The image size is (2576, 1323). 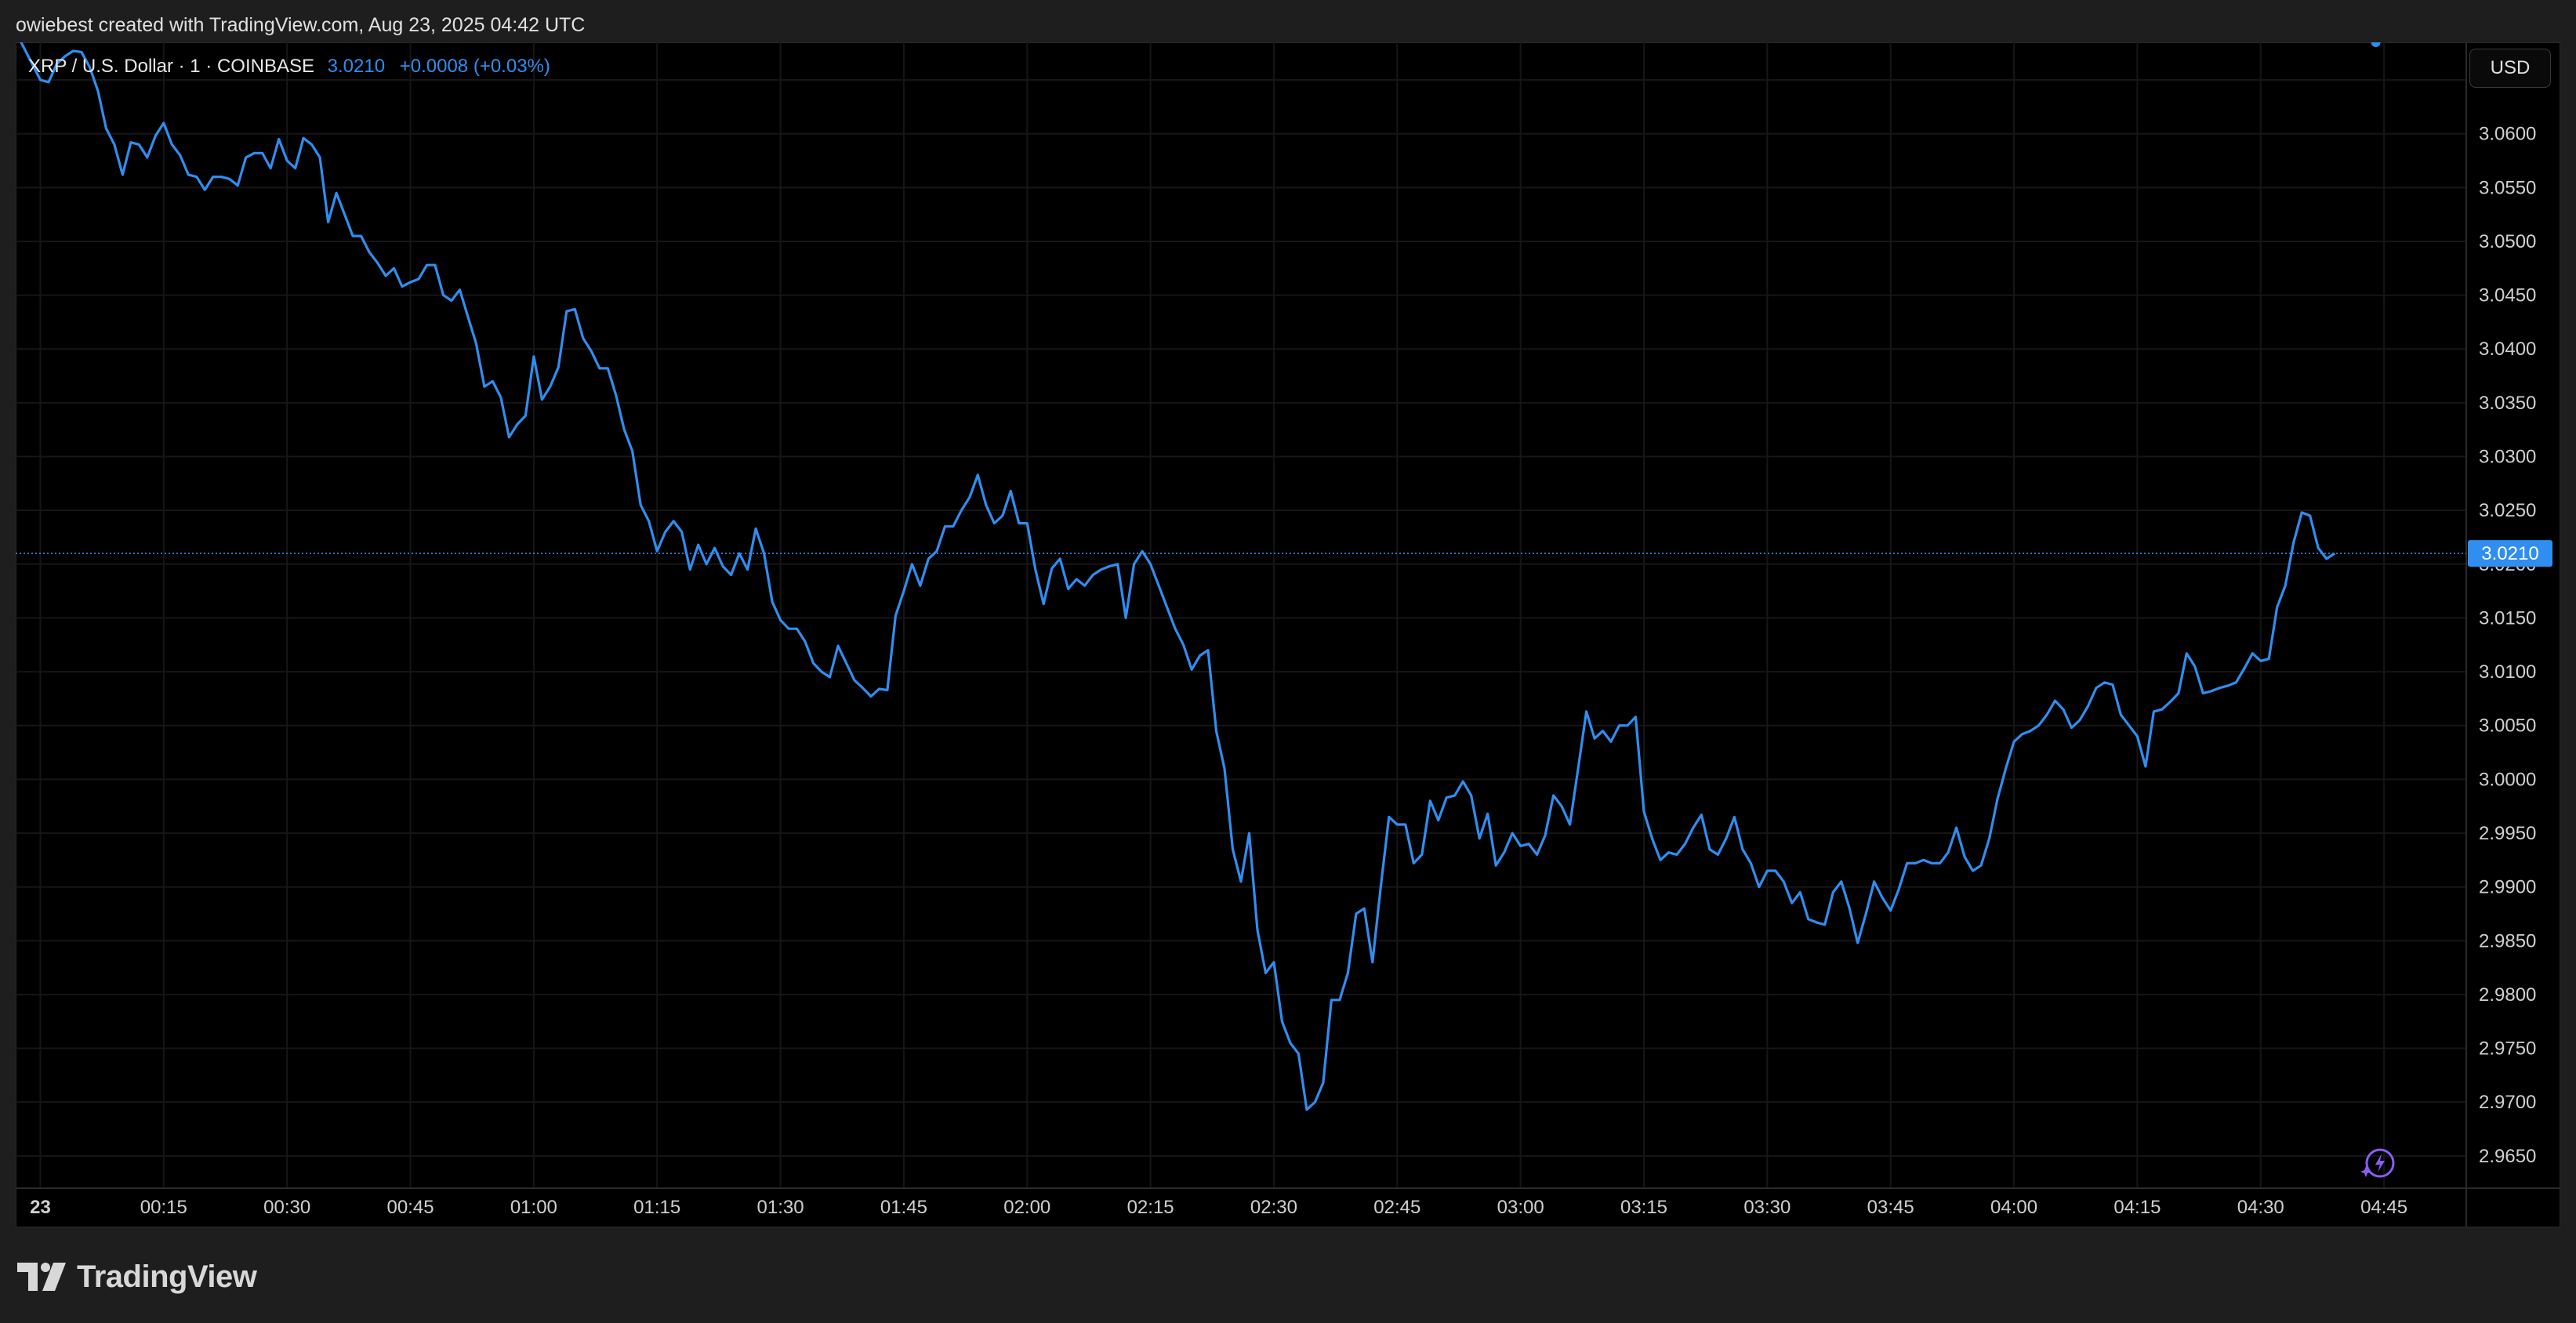 I want to click on time-tick-label: 01:45, so click(x=903, y=1207).